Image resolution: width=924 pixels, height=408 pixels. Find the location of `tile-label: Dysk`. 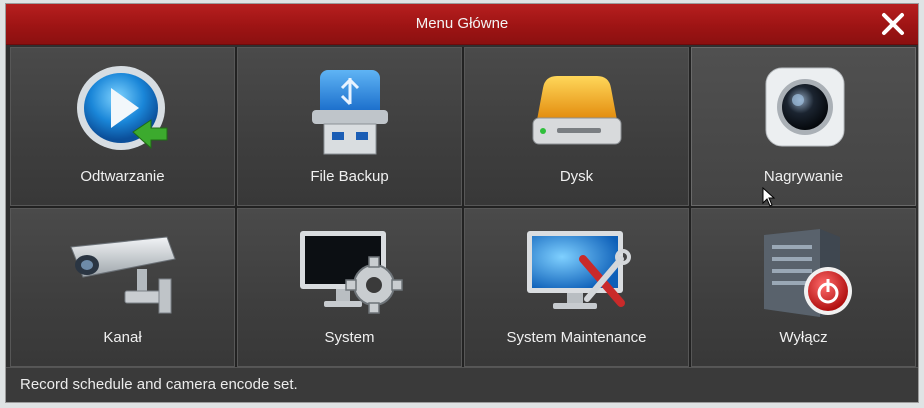

tile-label: Dysk is located at coordinates (576, 176).